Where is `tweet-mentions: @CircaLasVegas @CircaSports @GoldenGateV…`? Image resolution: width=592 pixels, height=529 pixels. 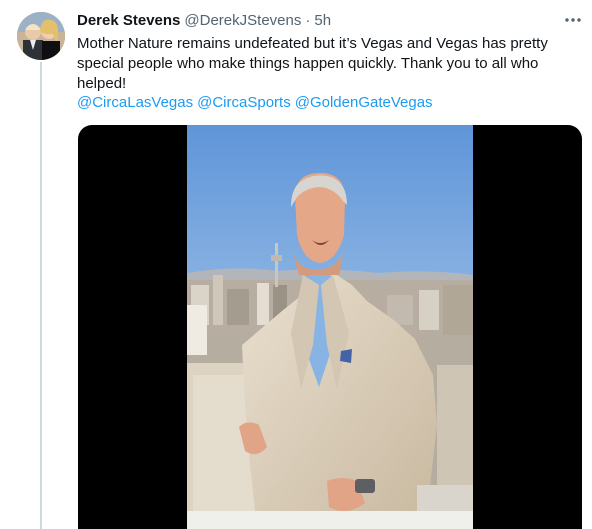 tweet-mentions: @CircaLasVegas @CircaSports @GoldenGateV… is located at coordinates (255, 103).